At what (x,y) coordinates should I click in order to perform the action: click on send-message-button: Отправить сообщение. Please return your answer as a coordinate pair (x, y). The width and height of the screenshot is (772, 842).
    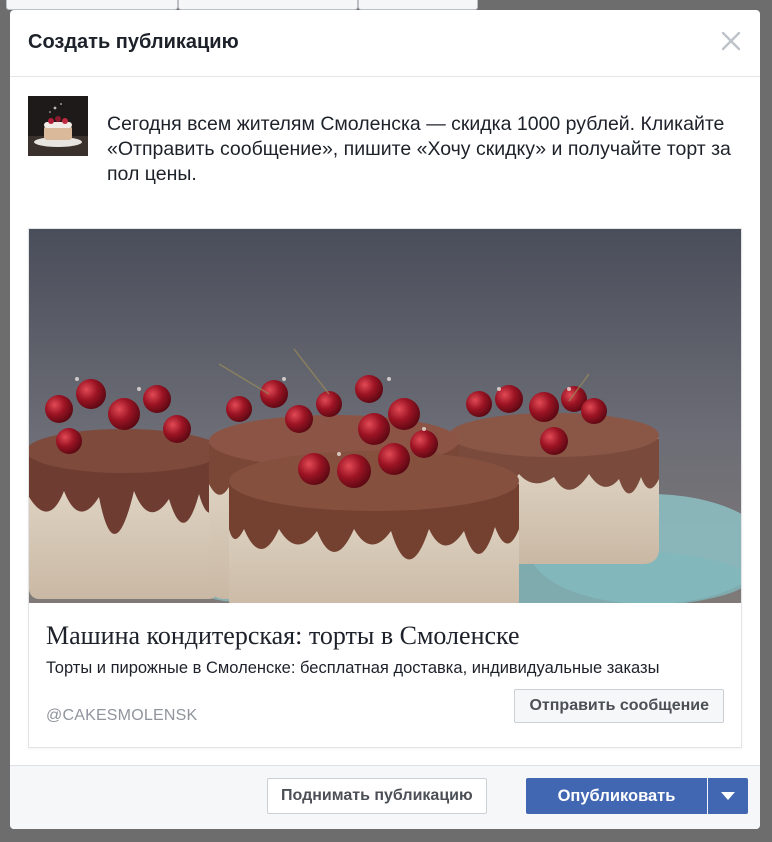
    Looking at the image, I should click on (619, 706).